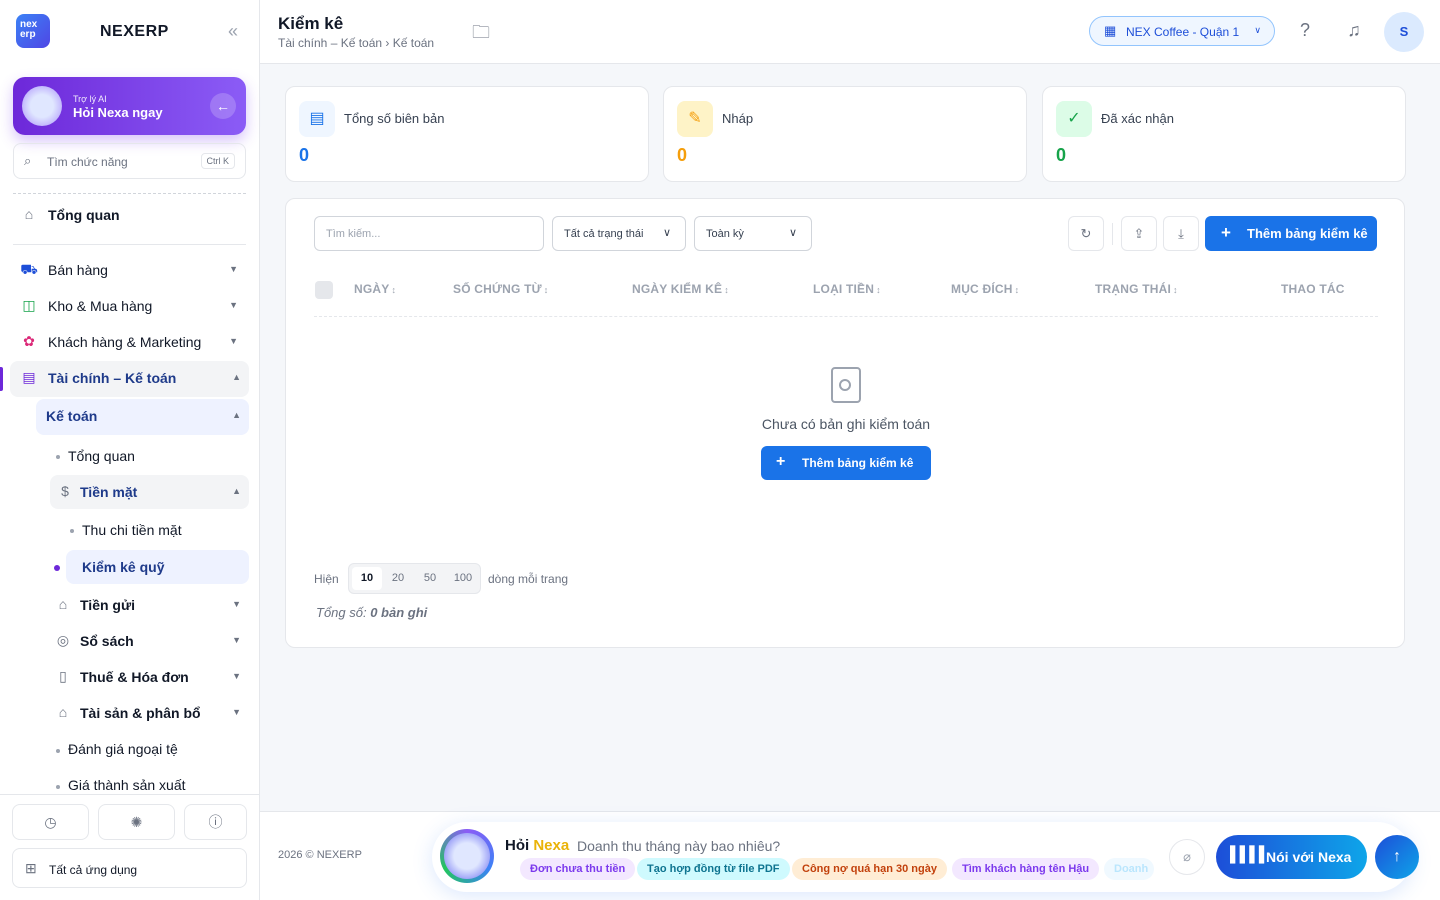 This screenshot has width=1440, height=900. Describe the element at coordinates (695, 119) in the screenshot. I see `pencil-icon: ✎` at that location.